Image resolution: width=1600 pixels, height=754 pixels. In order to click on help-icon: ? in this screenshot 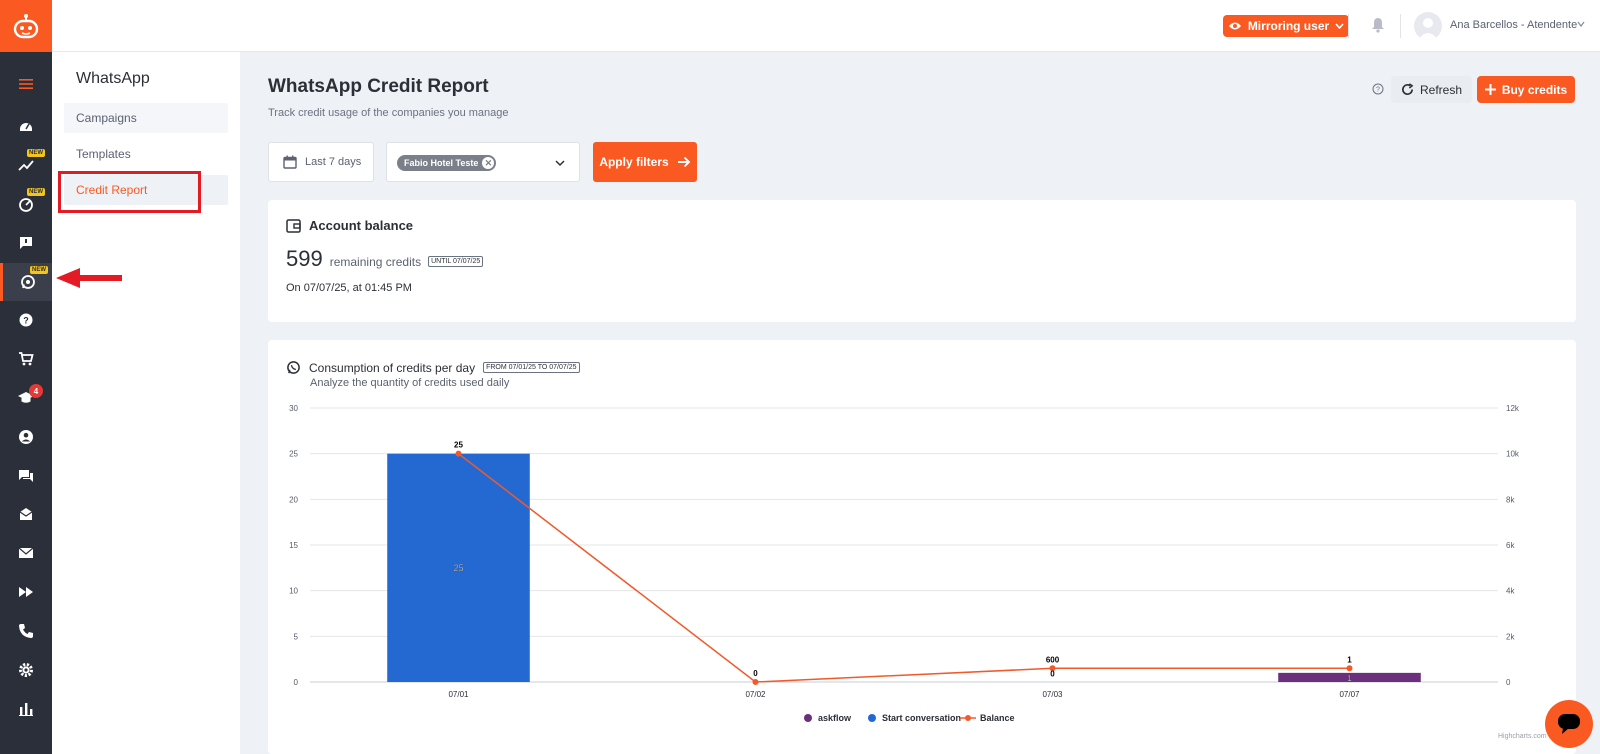, I will do `click(26, 320)`.